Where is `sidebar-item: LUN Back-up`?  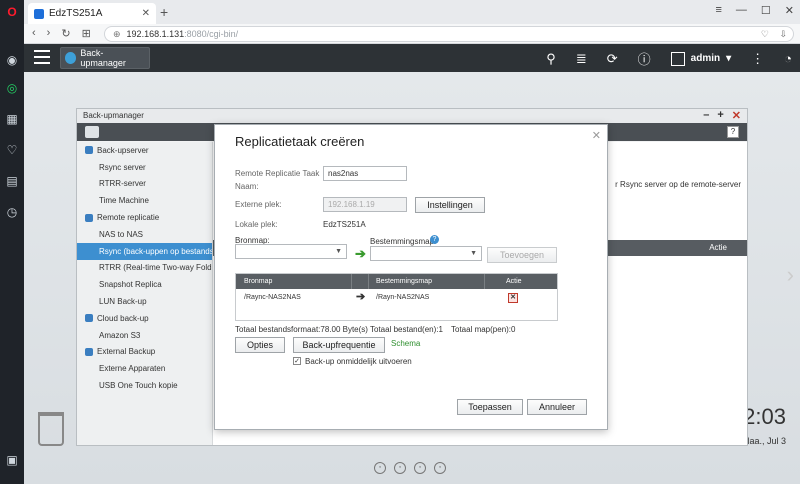
sidebar-item: LUN Back-up is located at coordinates (144, 301).